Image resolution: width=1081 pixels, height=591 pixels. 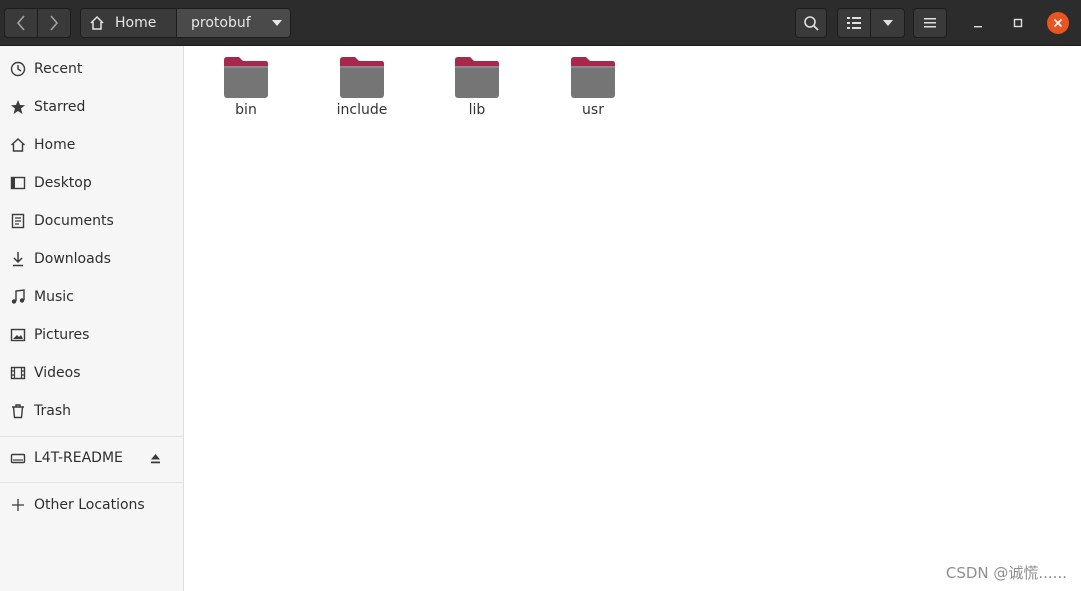 I want to click on minimize-icon, so click(x=978, y=27).